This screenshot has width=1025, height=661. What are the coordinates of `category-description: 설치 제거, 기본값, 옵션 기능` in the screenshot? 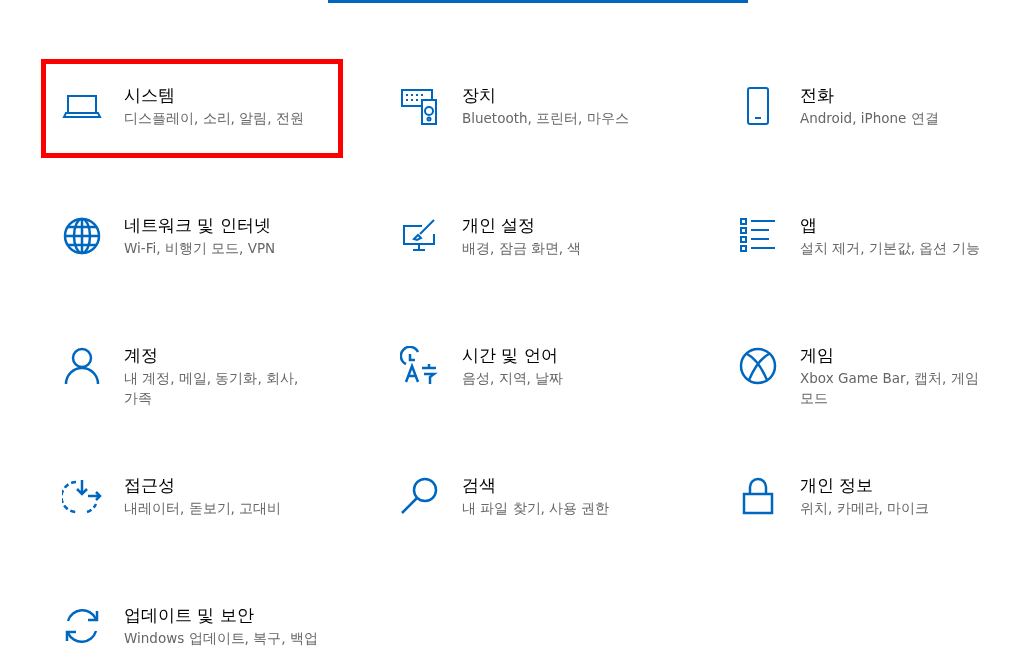 It's located at (890, 248).